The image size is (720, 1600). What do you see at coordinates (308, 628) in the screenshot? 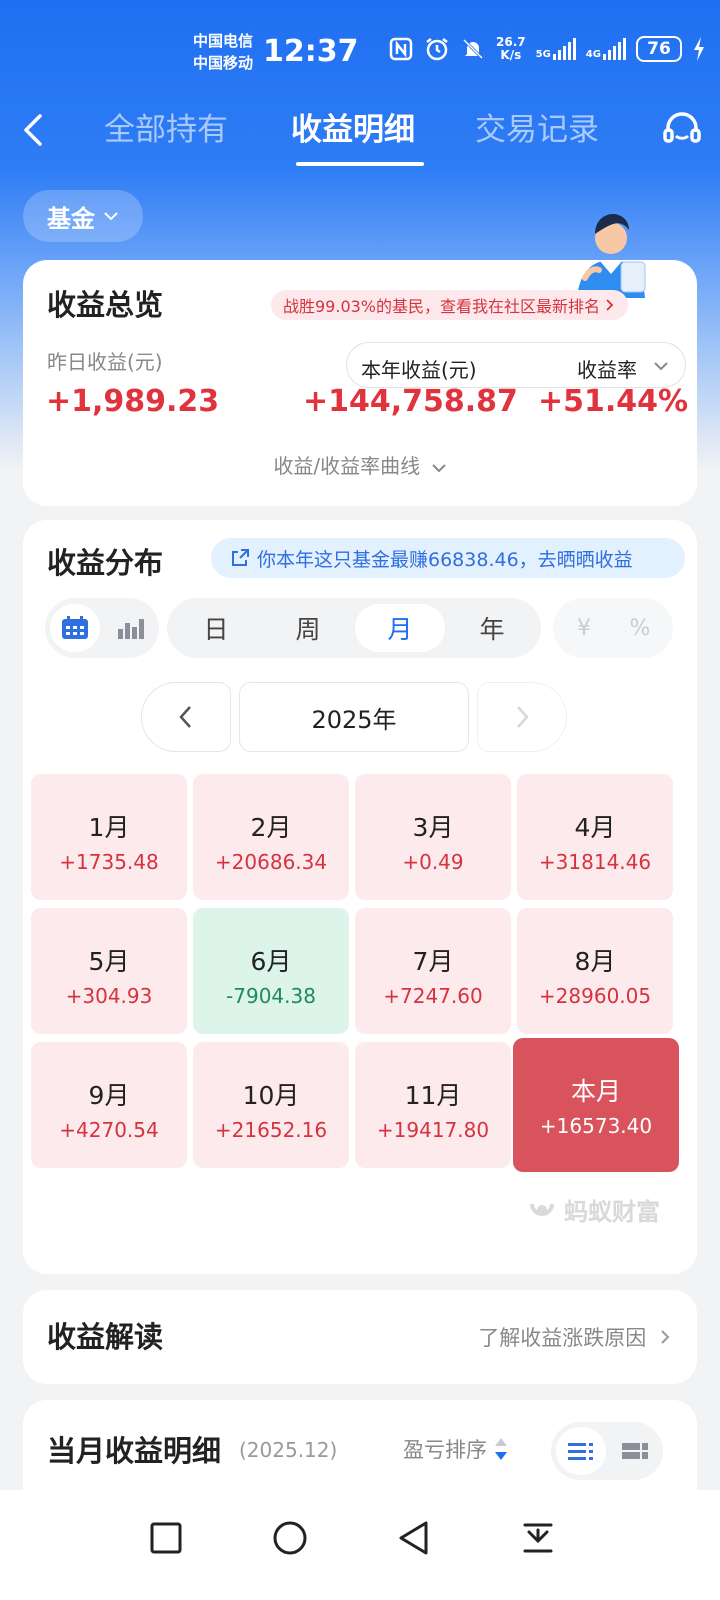
I see `period-week: 周` at bounding box center [308, 628].